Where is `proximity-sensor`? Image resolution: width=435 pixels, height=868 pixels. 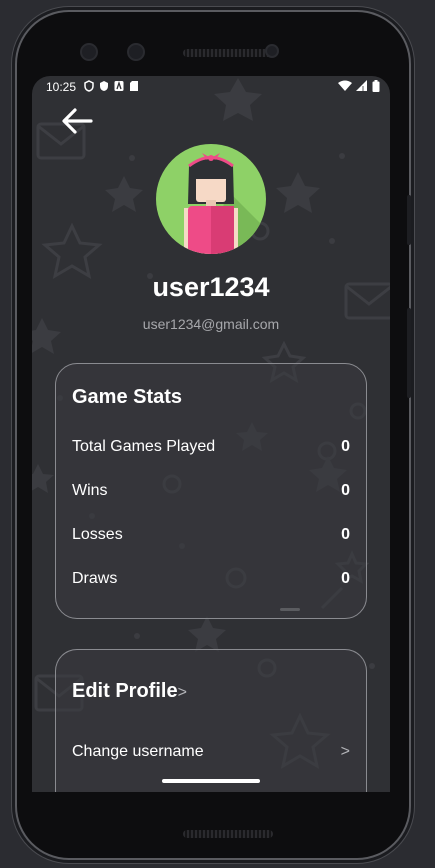 proximity-sensor is located at coordinates (272, 51).